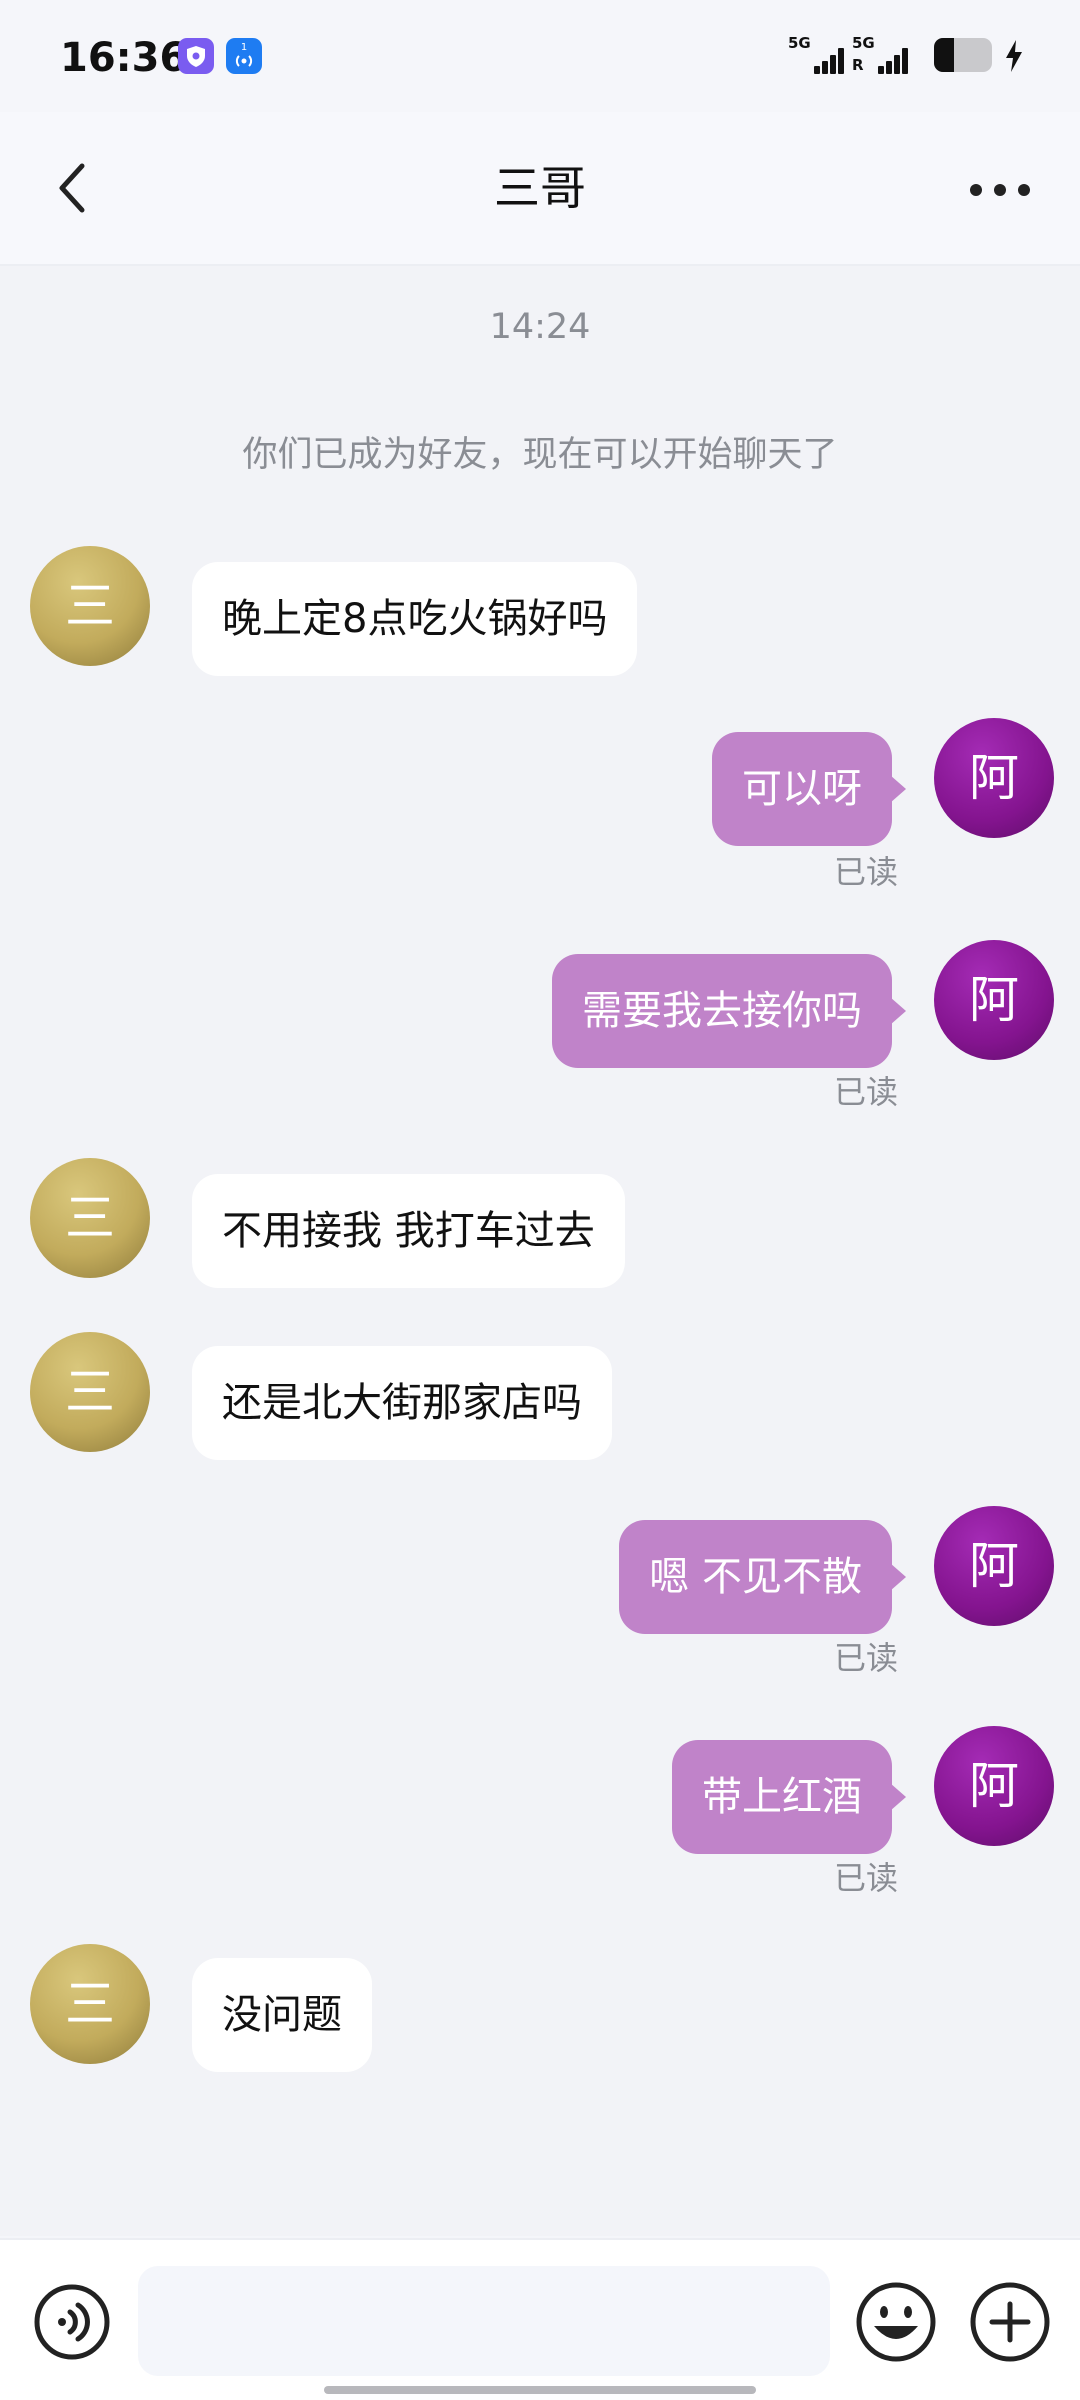  I want to click on voice-button, so click(72, 2322).